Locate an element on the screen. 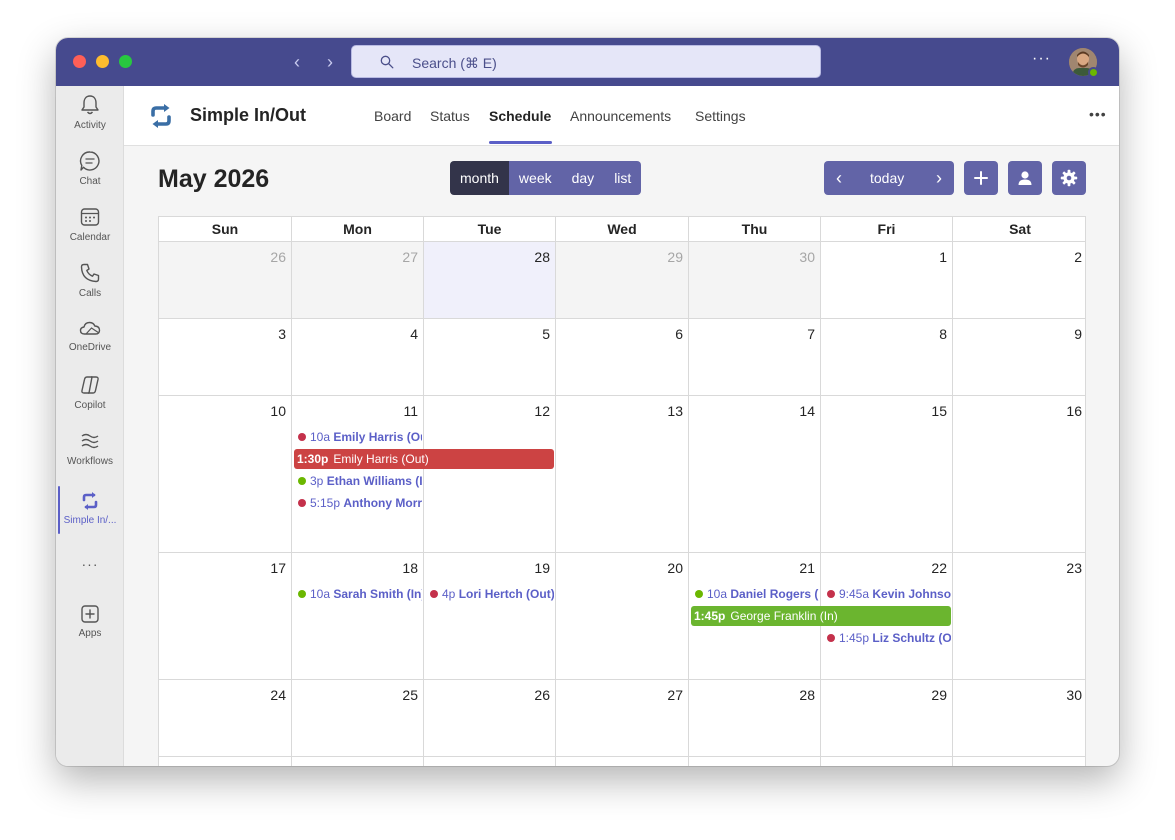  forward-arrow-icon: › is located at coordinates (330, 62).